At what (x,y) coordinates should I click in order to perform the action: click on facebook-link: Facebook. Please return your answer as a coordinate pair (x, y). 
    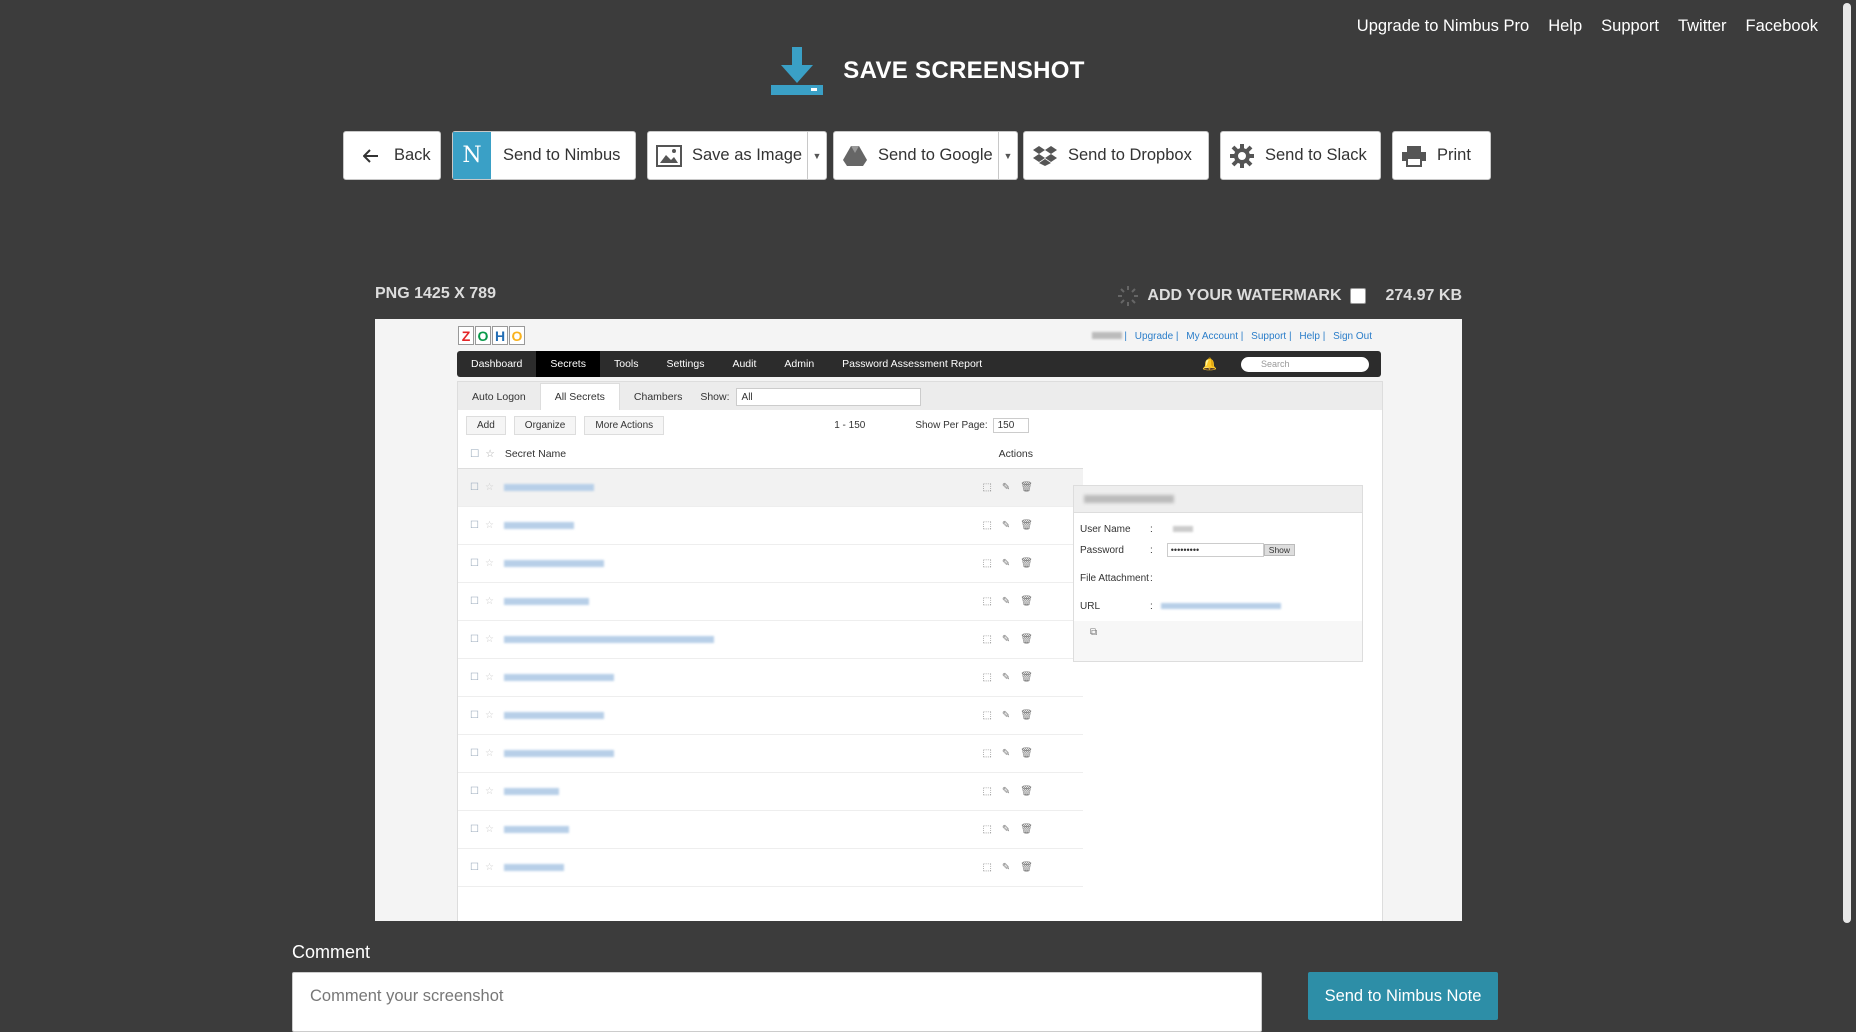
    Looking at the image, I should click on (1782, 26).